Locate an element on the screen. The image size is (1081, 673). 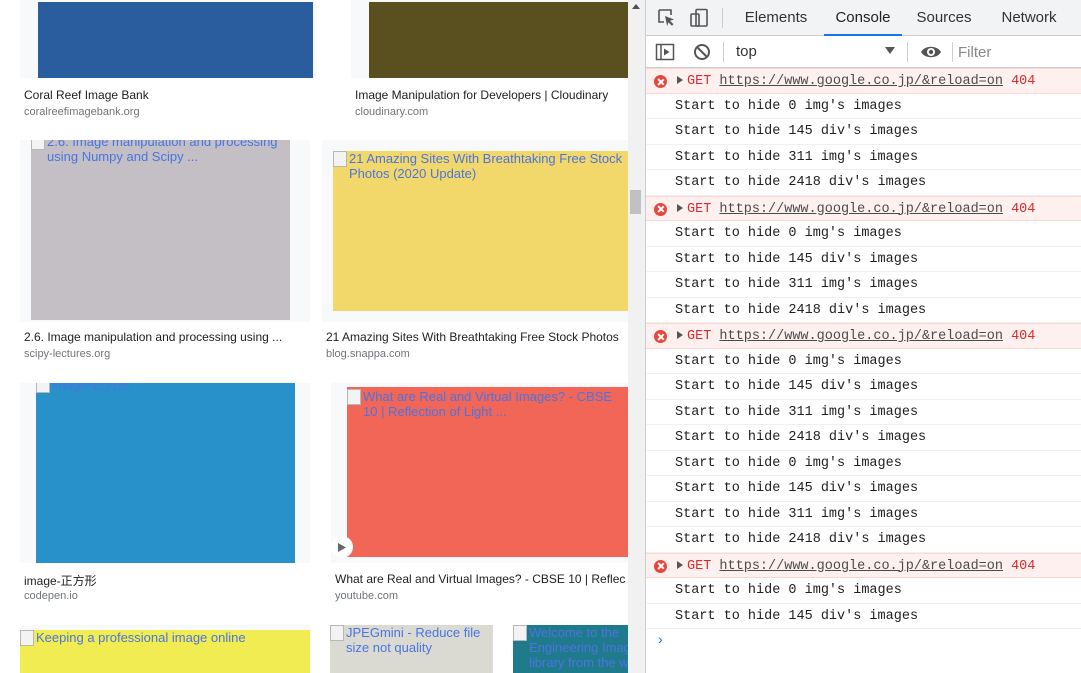
dropdown-arrow-icon is located at coordinates (890, 50).